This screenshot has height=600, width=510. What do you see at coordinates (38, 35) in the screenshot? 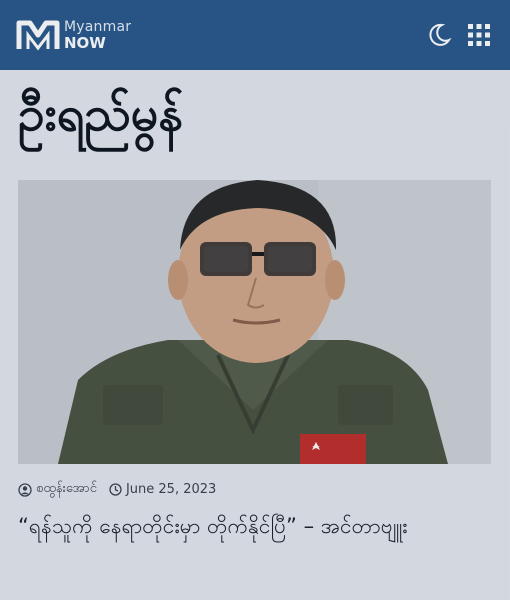
I see `myanmar-now-logo-mark` at bounding box center [38, 35].